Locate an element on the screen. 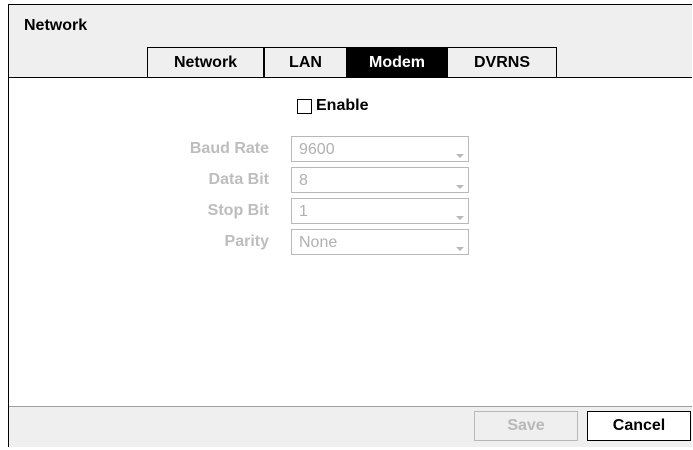  data-bit-row: Data Bit 8 is located at coordinates (350, 180).